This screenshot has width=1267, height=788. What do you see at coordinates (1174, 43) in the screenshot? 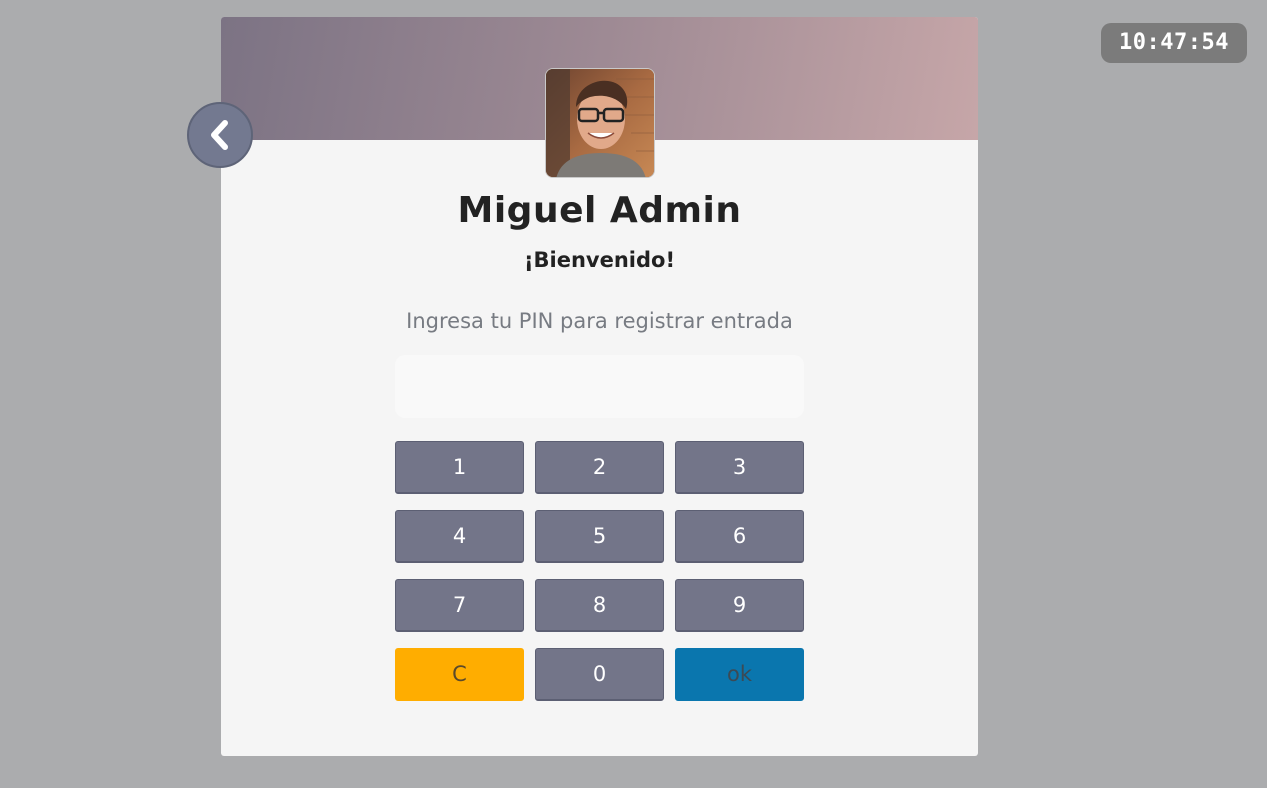
I see `clock: 10:47:54` at bounding box center [1174, 43].